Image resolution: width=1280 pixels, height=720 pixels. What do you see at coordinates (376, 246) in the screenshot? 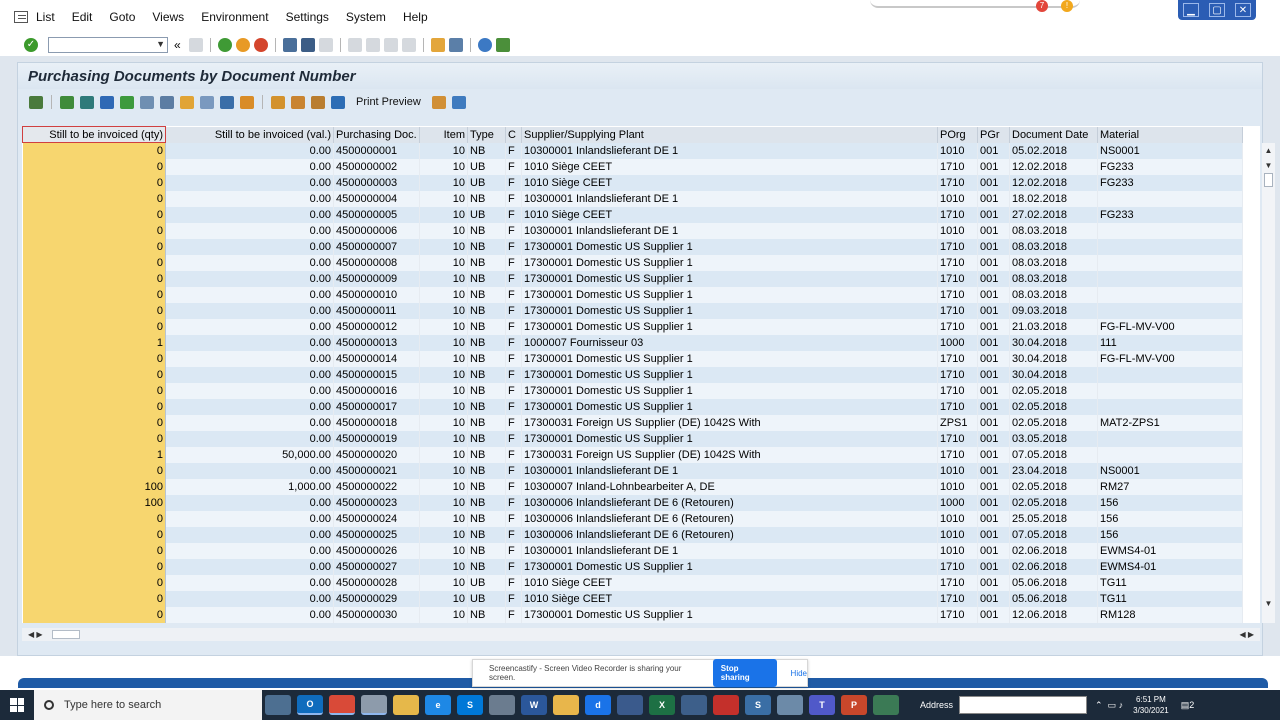
I see `table-cell: 4500000007` at bounding box center [376, 246].